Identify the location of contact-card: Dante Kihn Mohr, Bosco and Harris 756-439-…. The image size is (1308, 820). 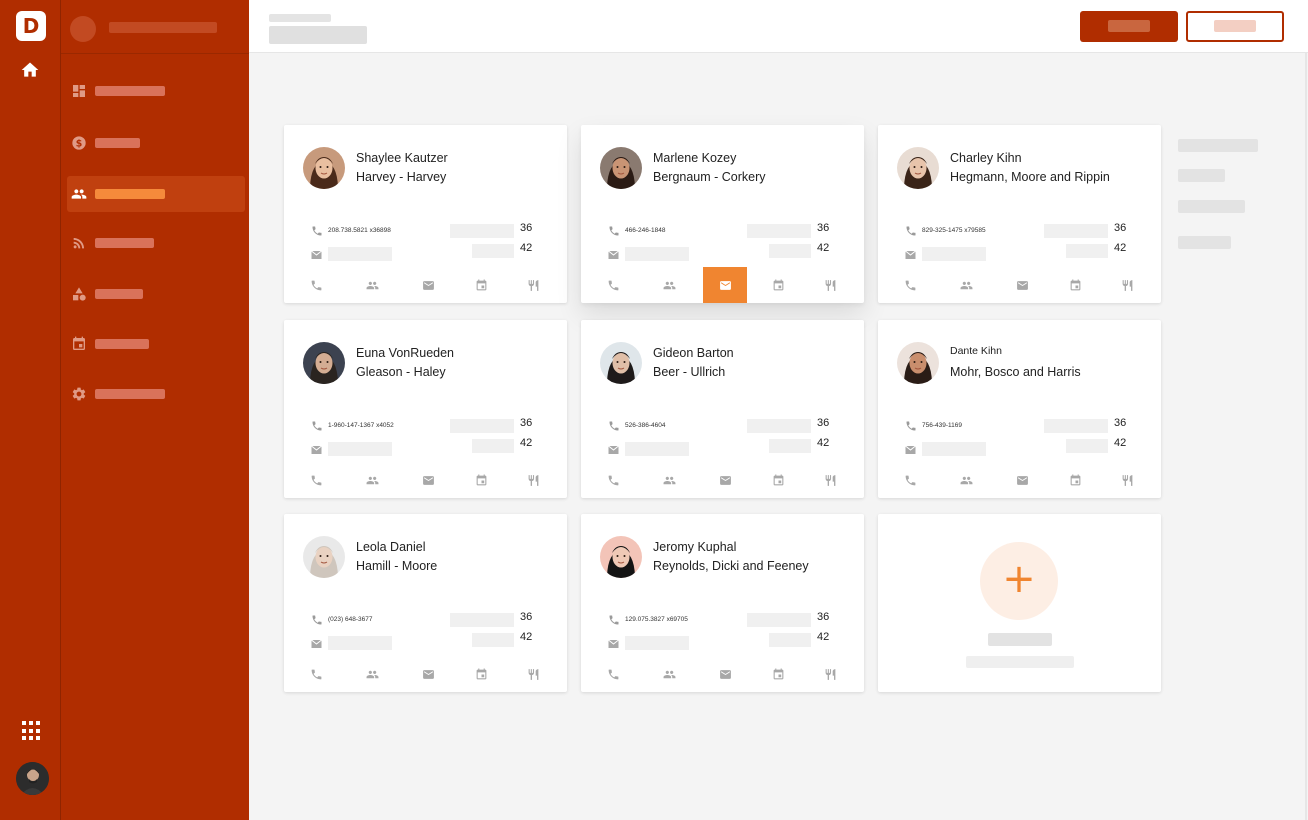
(1019, 409).